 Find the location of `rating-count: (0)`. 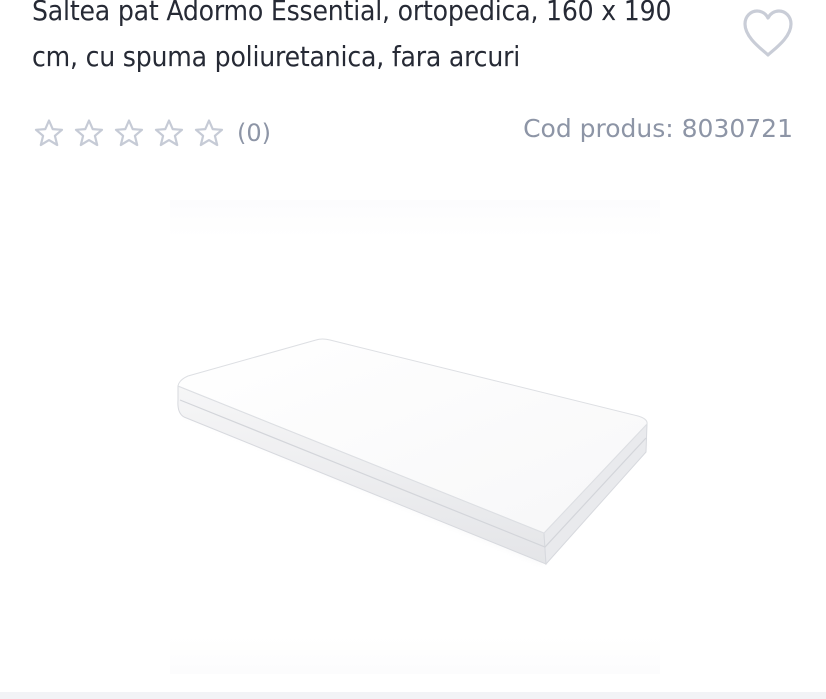

rating-count: (0) is located at coordinates (254, 133).